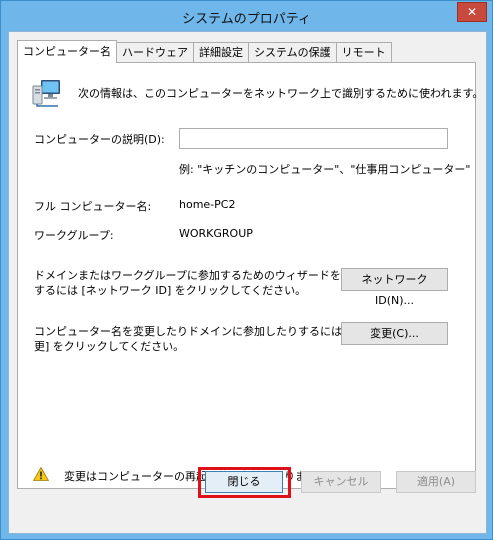  What do you see at coordinates (109, 346) in the screenshot?
I see `change-text-line2: 更] をクリックしてください。` at bounding box center [109, 346].